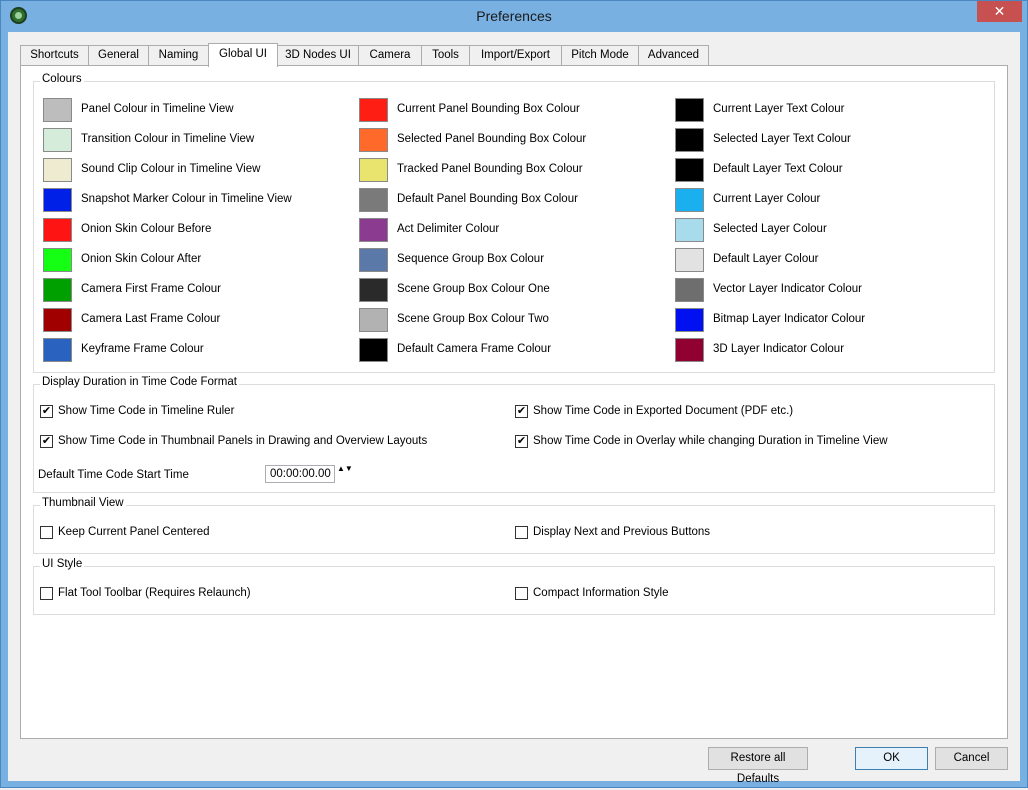  Describe the element at coordinates (601, 593) in the screenshot. I see `compact-info-label: Compact Information Style` at that location.